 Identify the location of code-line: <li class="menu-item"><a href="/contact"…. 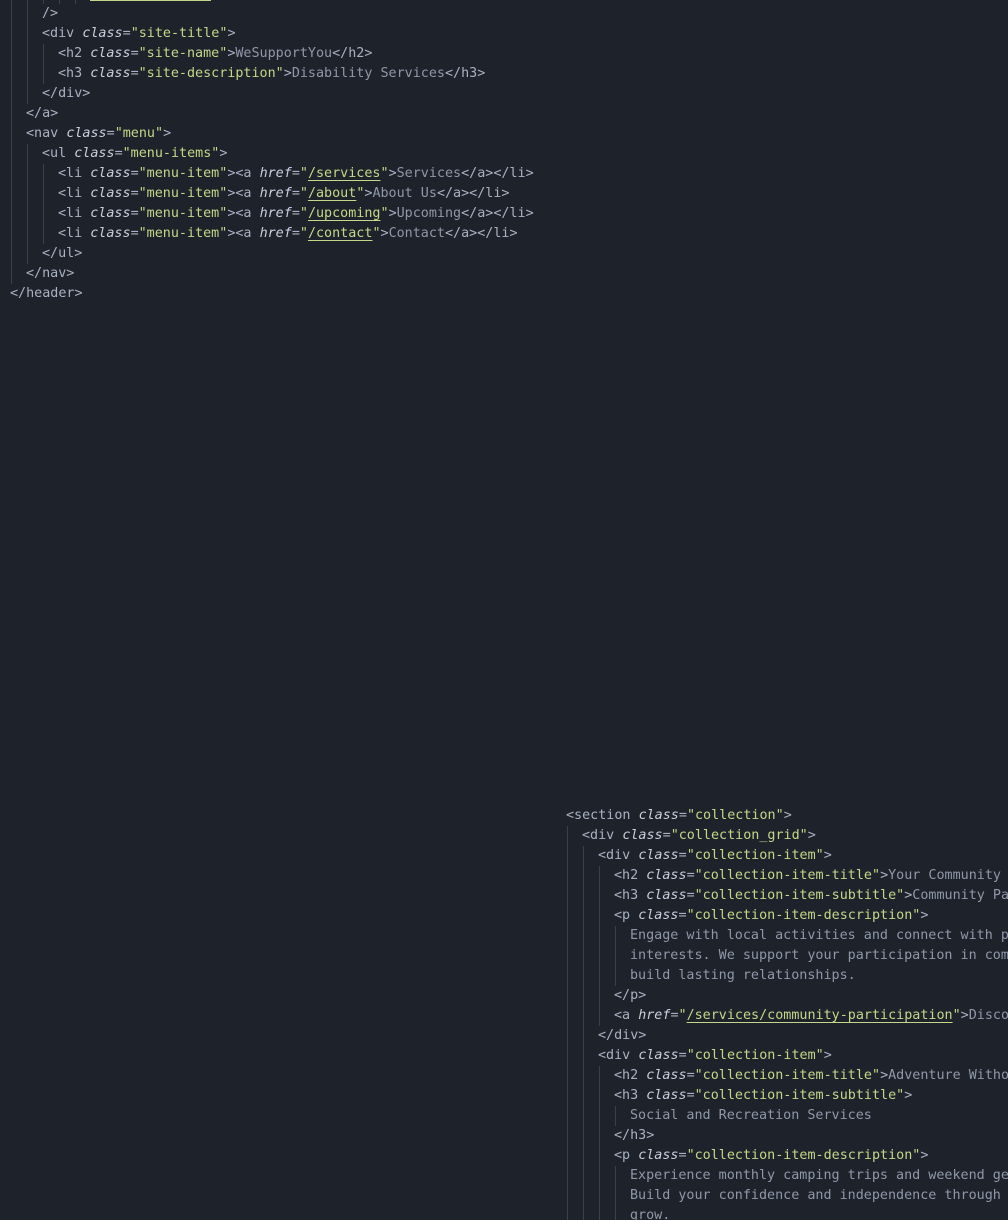
(272, 234).